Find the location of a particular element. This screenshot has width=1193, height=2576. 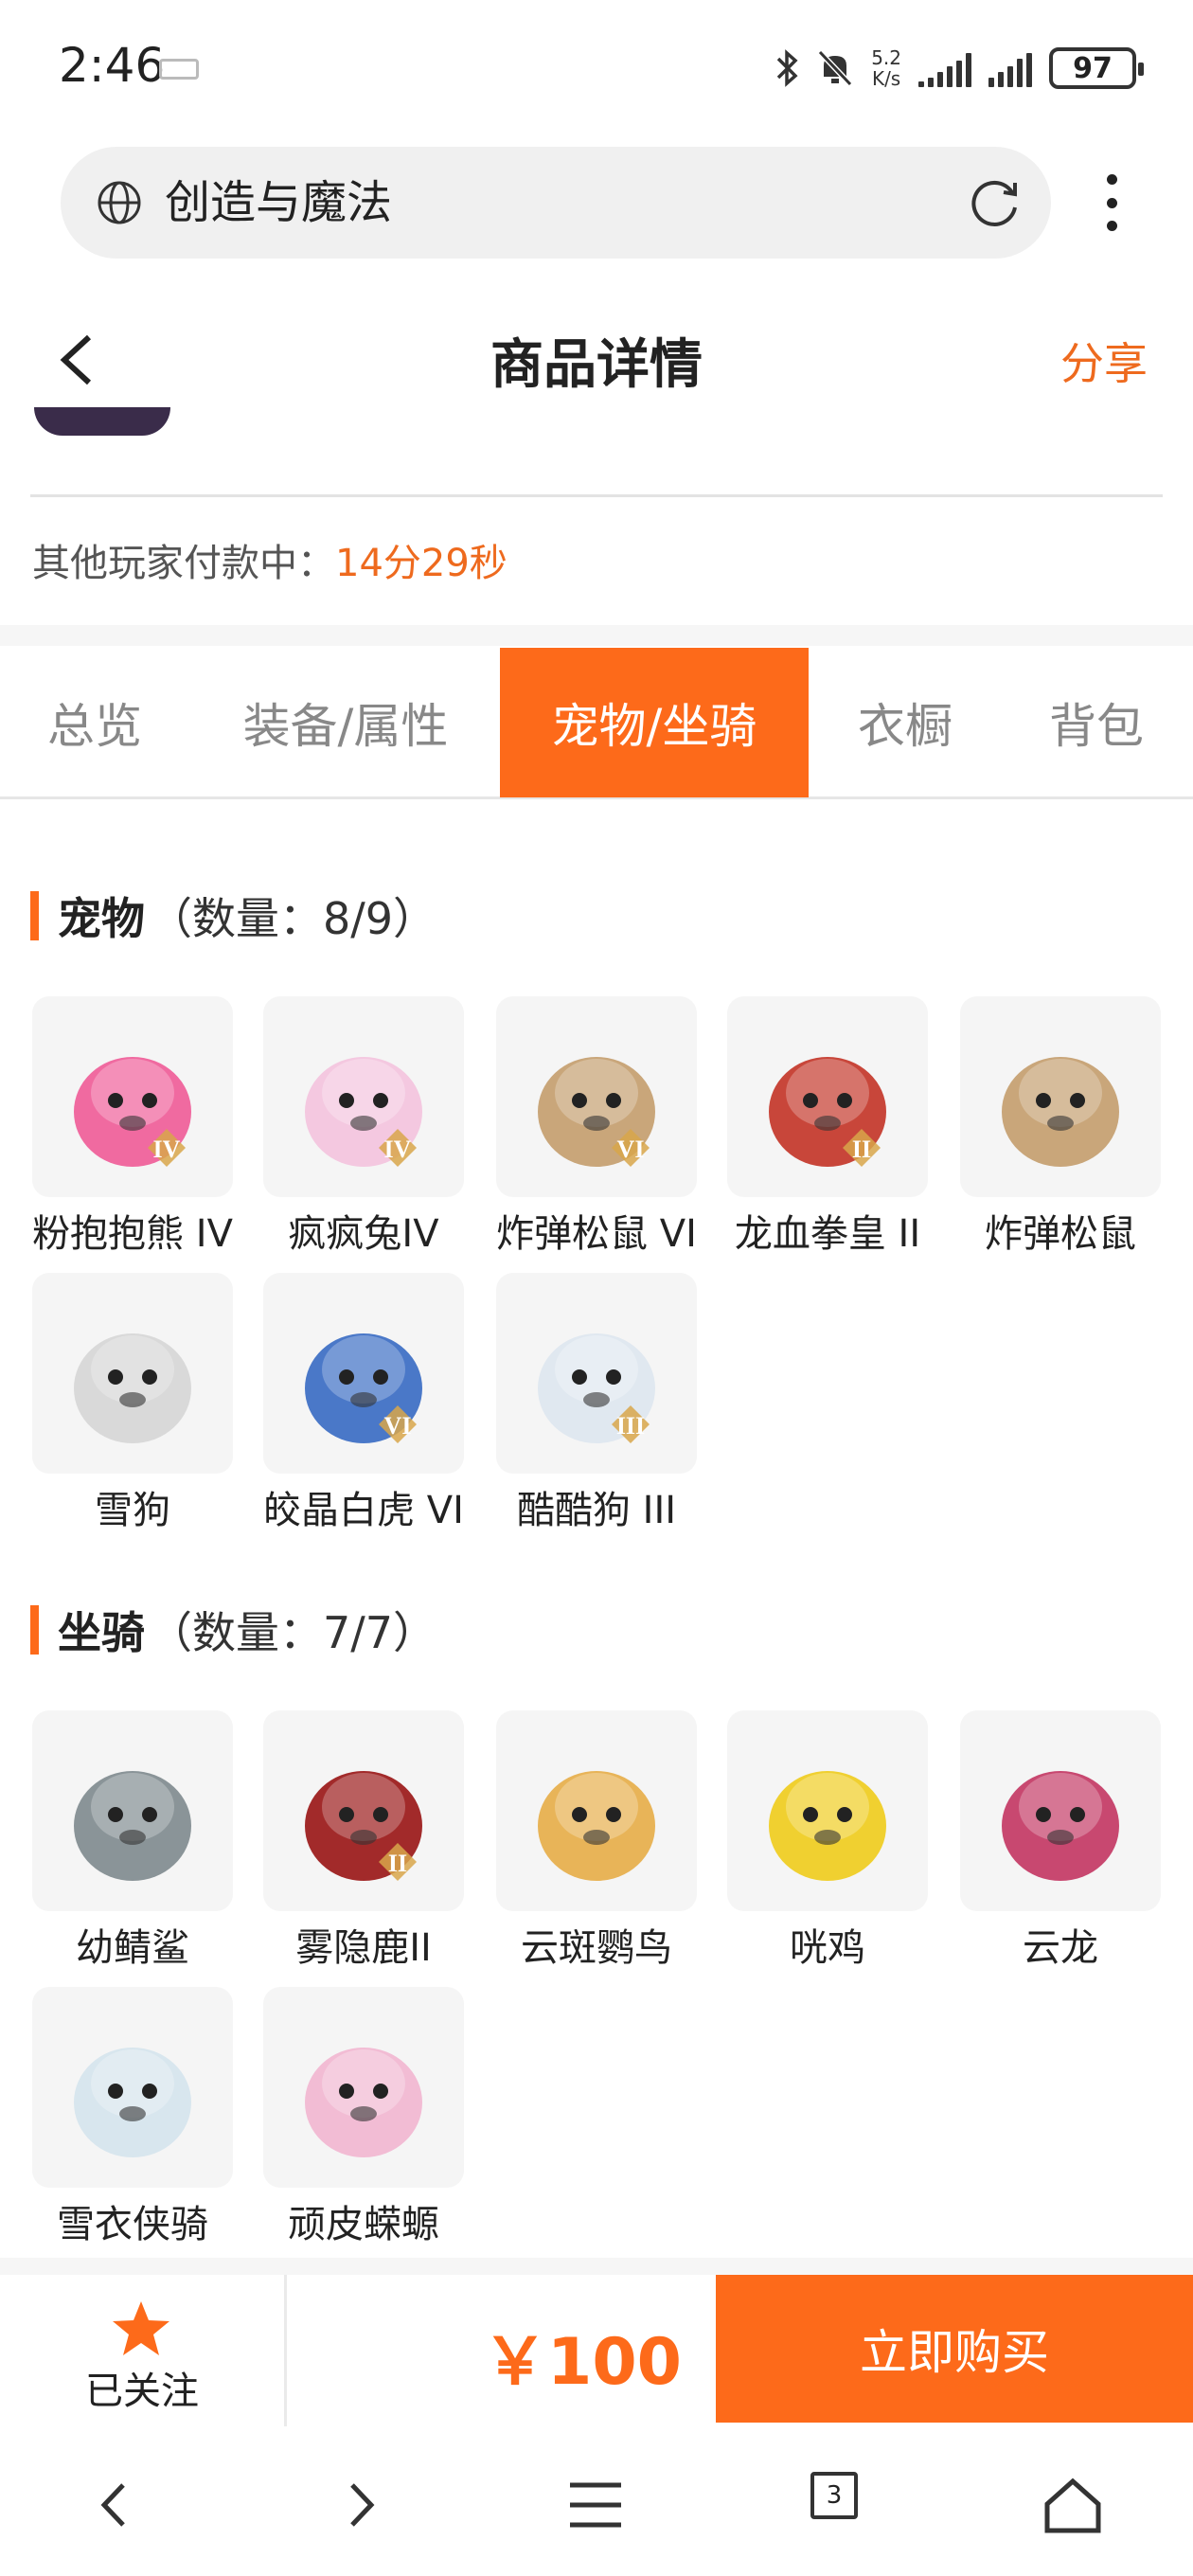

system-navigation is located at coordinates (596, 2505).